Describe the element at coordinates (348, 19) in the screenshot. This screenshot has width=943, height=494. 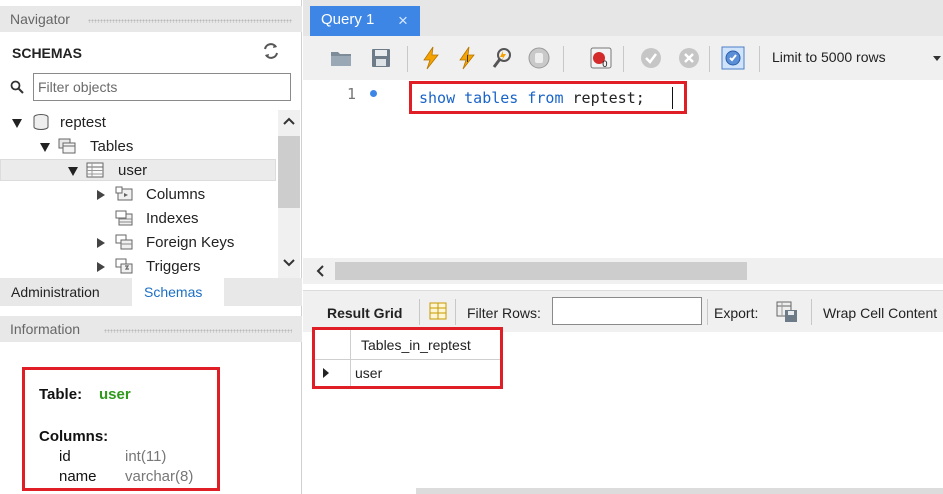
I see `query-tab-title: Query 1` at that location.